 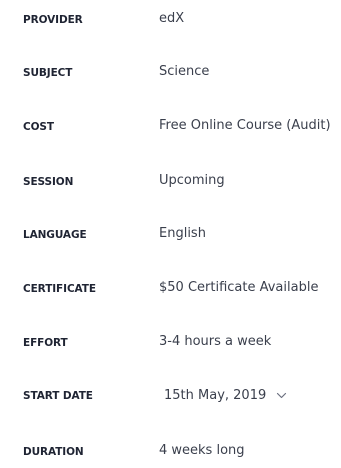 What do you see at coordinates (38, 127) in the screenshot?
I see `cost-label: COST` at bounding box center [38, 127].